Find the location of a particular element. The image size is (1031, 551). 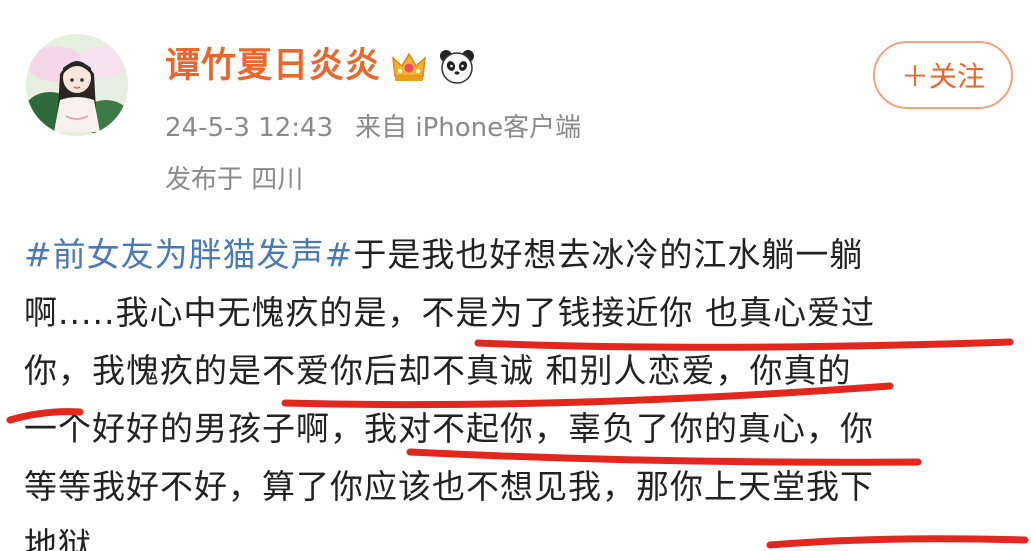

post-source: 来自 iPhone客户端 is located at coordinates (468, 128).